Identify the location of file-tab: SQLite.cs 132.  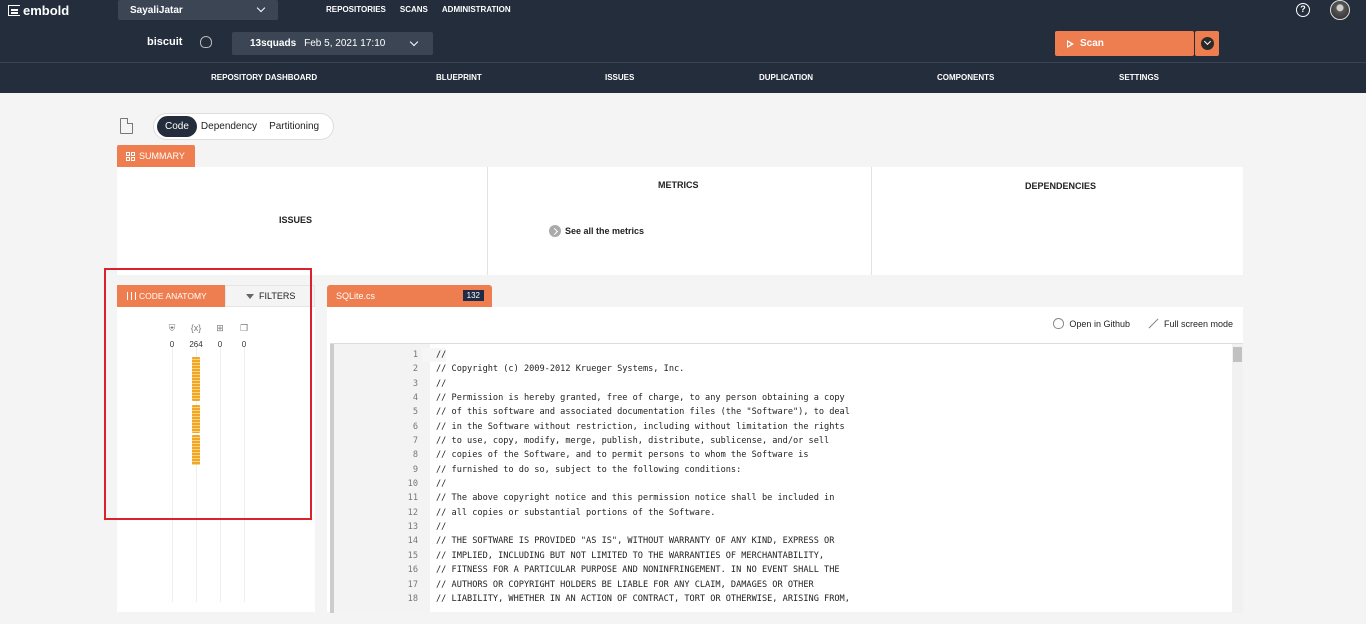
(409, 296).